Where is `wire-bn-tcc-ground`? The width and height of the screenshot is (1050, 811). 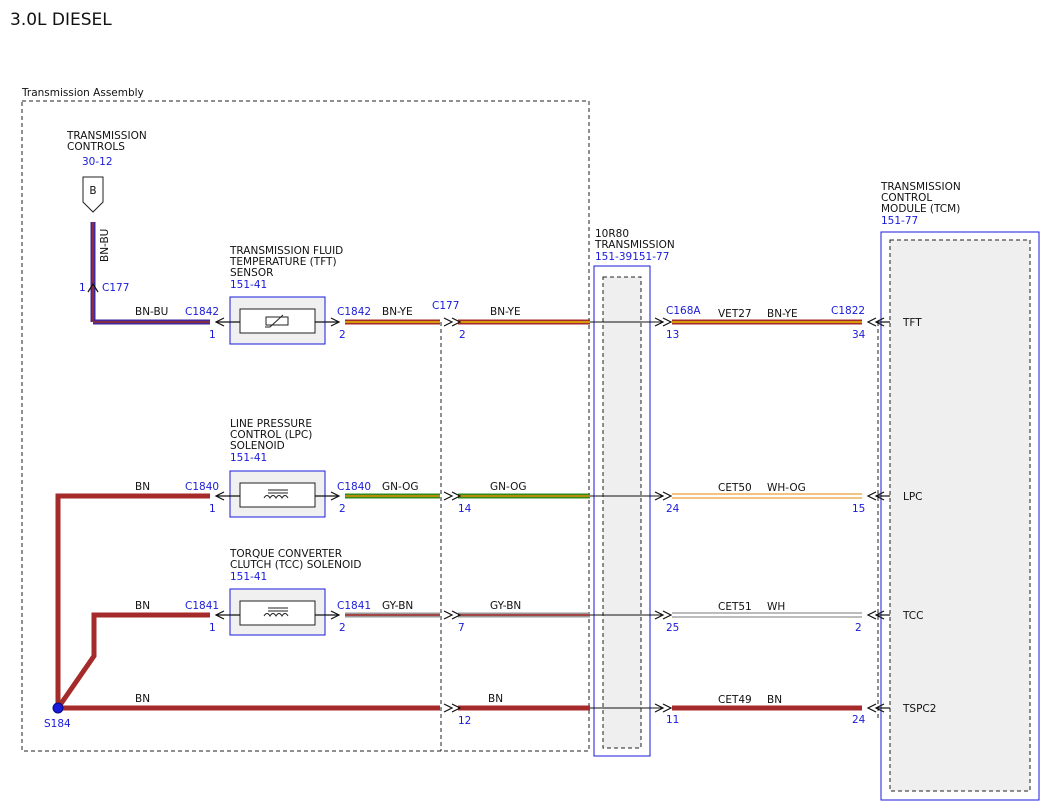 wire-bn-tcc-ground is located at coordinates (132, 661).